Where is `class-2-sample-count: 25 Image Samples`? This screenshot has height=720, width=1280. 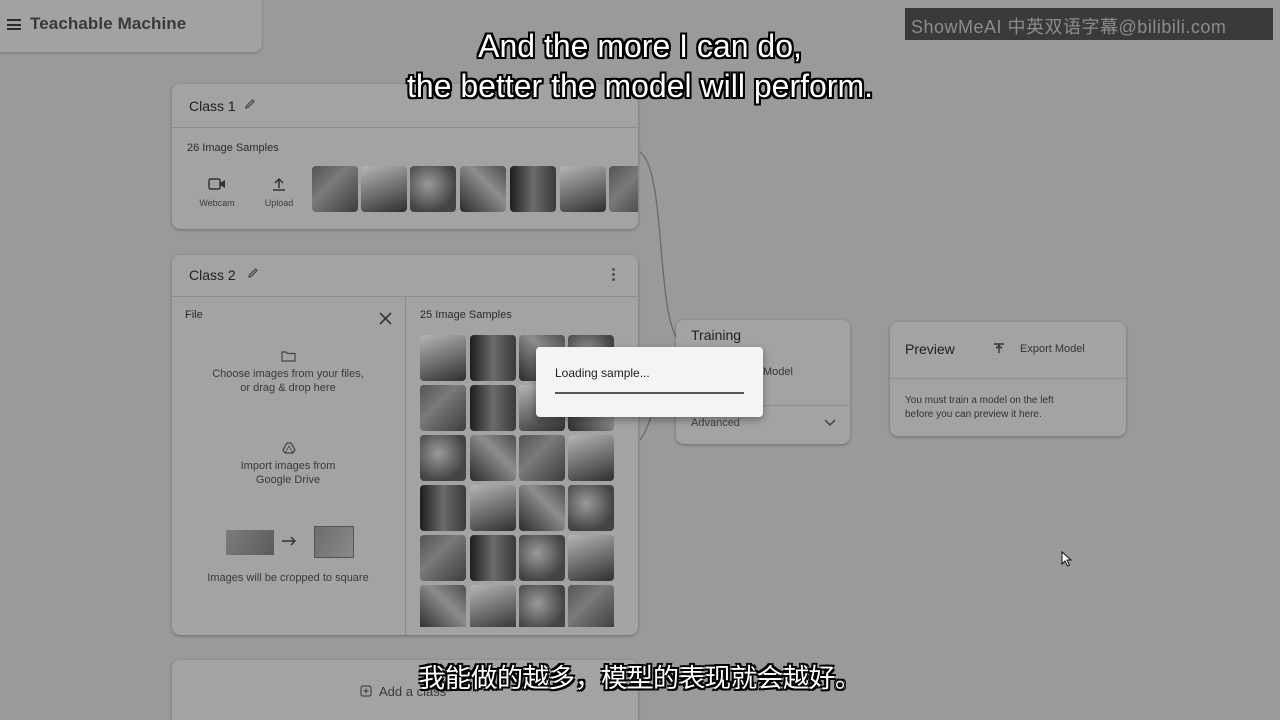 class-2-sample-count: 25 Image Samples is located at coordinates (466, 315).